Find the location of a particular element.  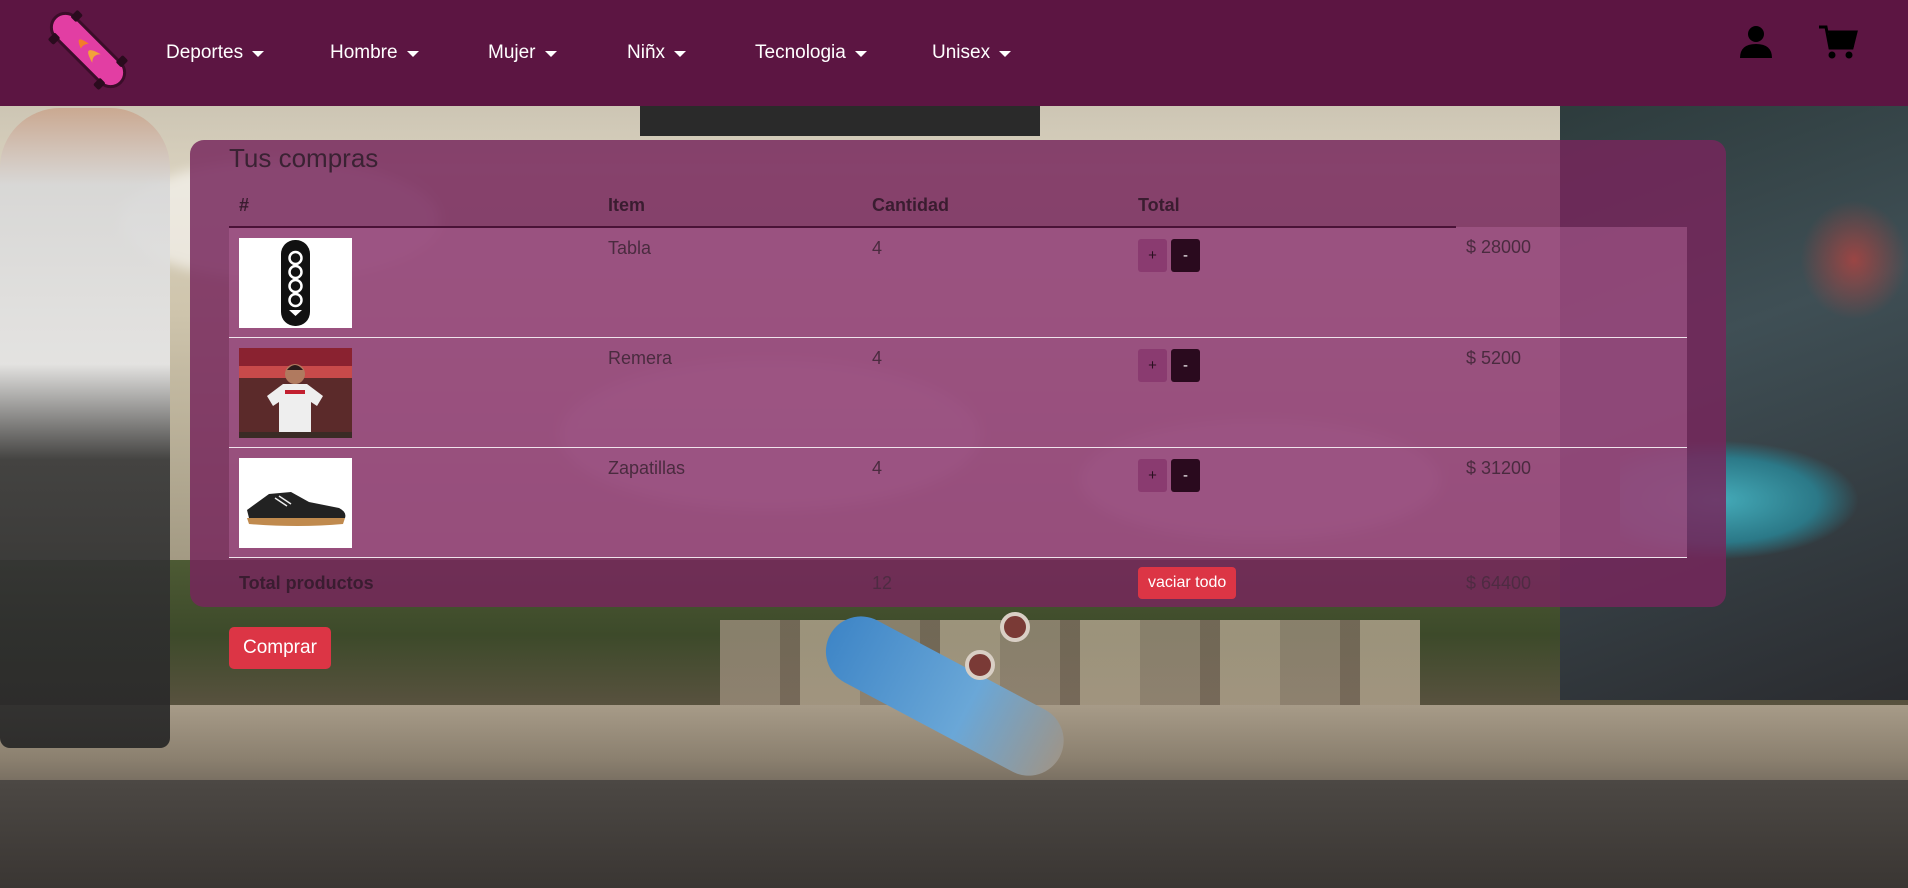

nav-deportes-label: Deportes is located at coordinates (205, 52).